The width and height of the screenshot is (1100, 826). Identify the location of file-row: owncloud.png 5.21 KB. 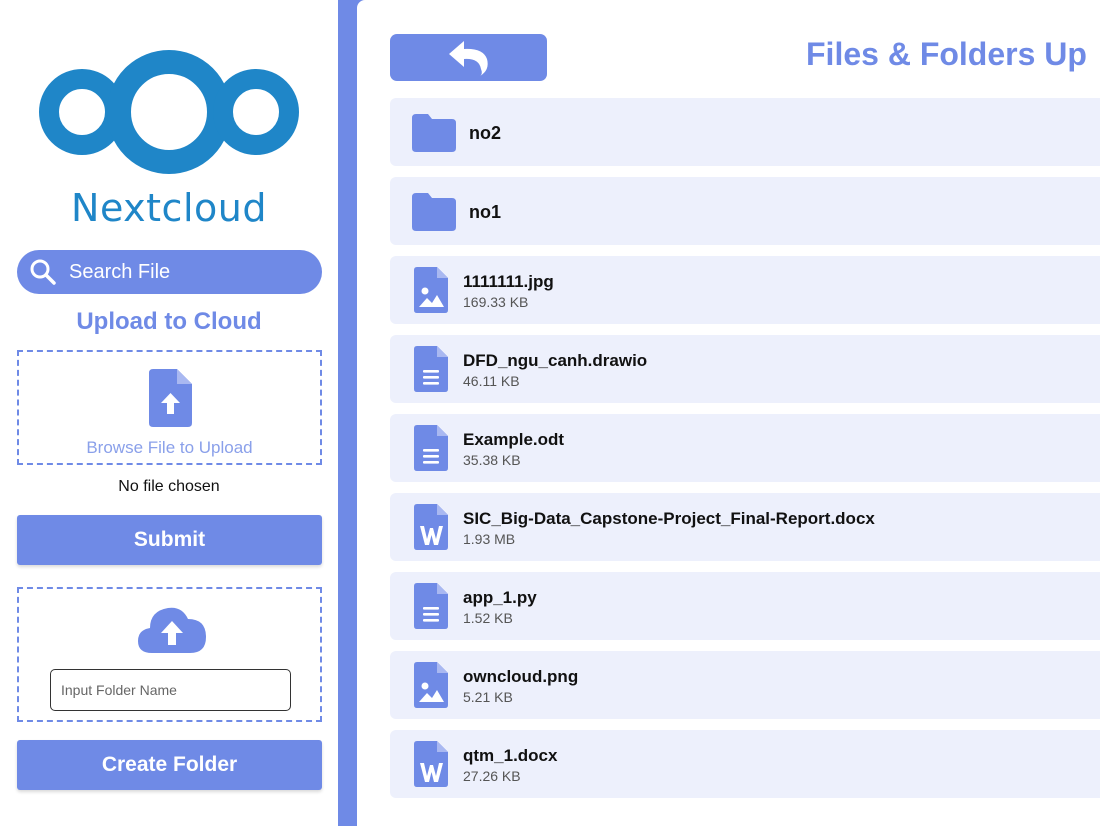
(745, 685).